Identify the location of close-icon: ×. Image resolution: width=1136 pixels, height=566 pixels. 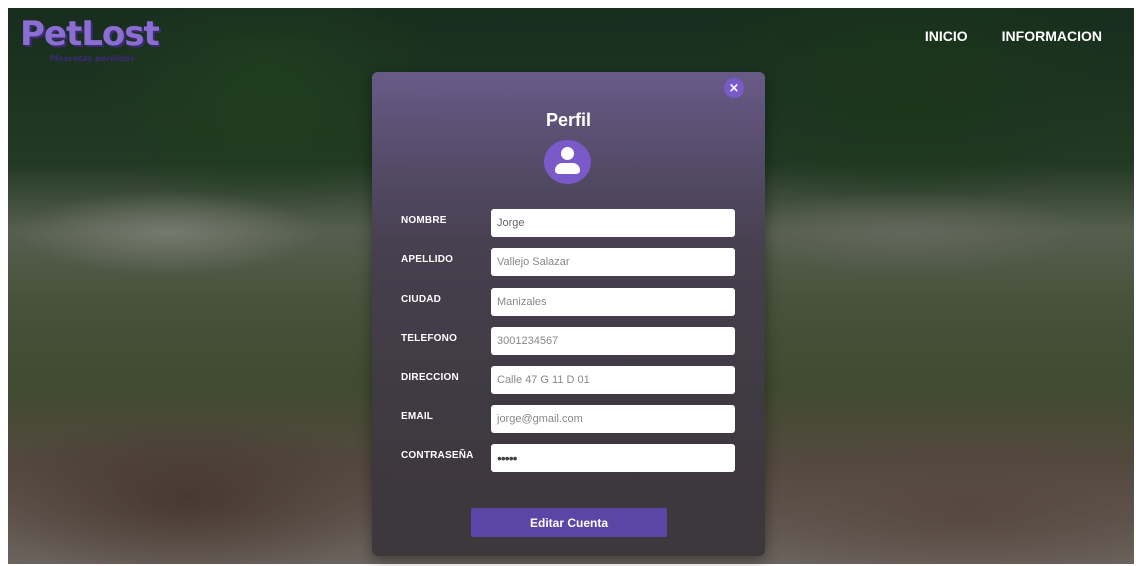
(734, 88).